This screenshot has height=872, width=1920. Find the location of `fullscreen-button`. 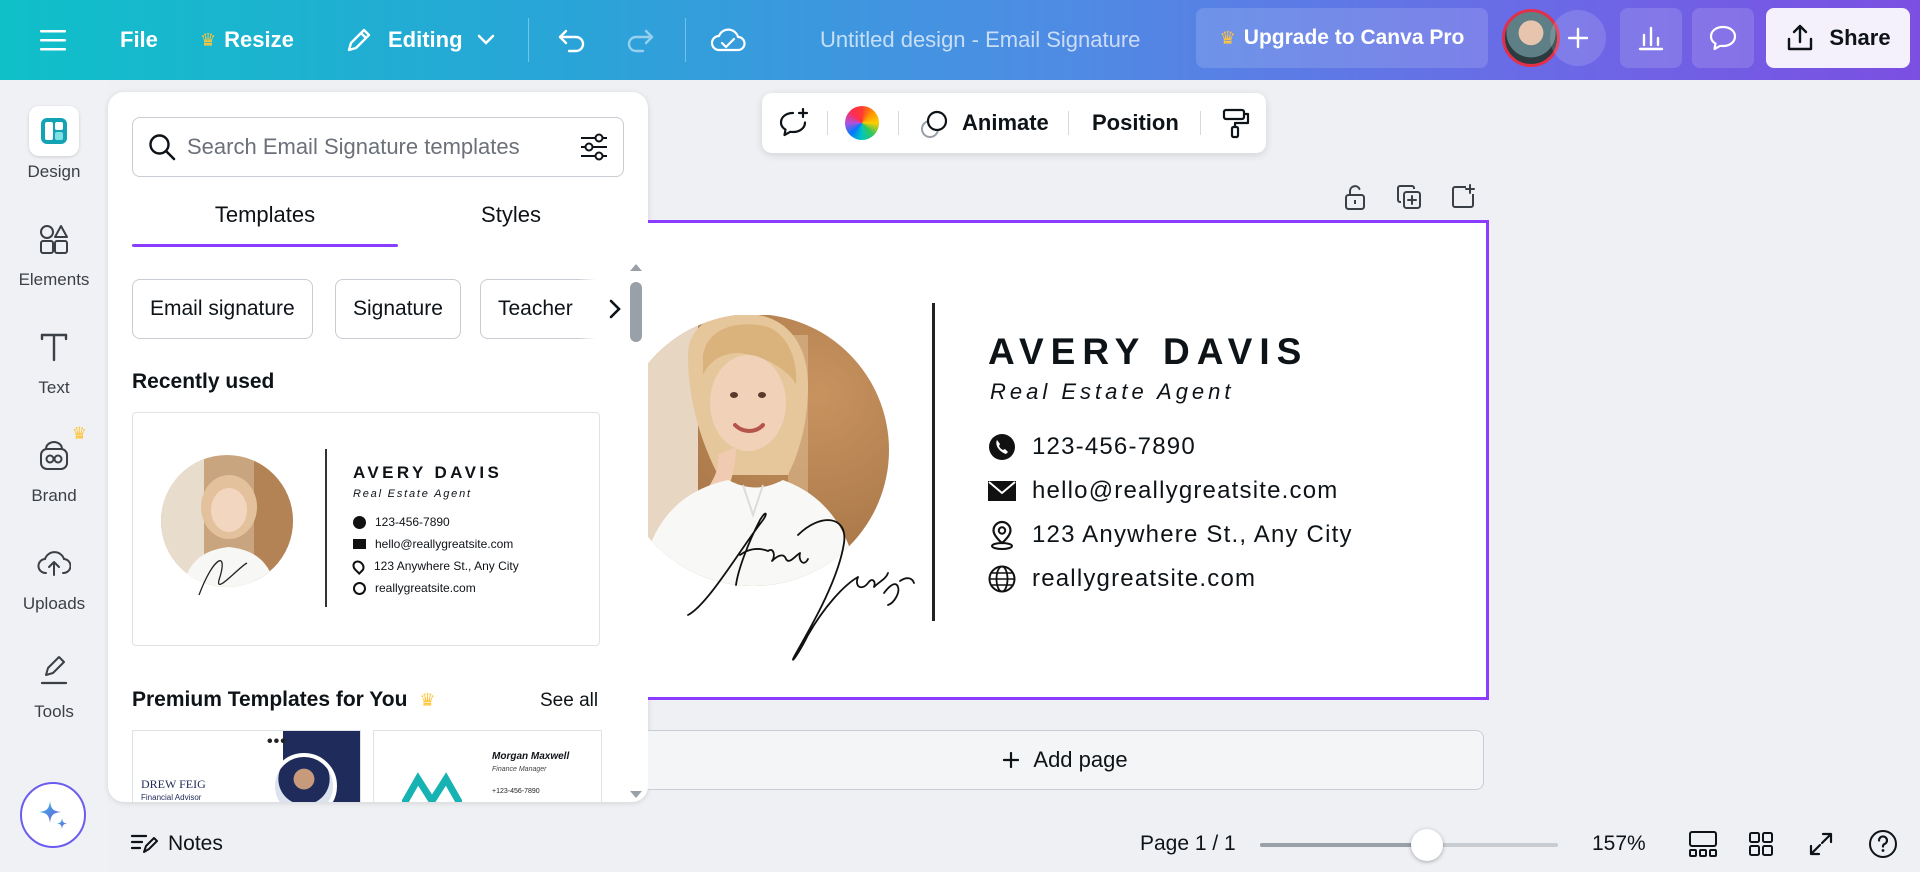

fullscreen-button is located at coordinates (1821, 844).